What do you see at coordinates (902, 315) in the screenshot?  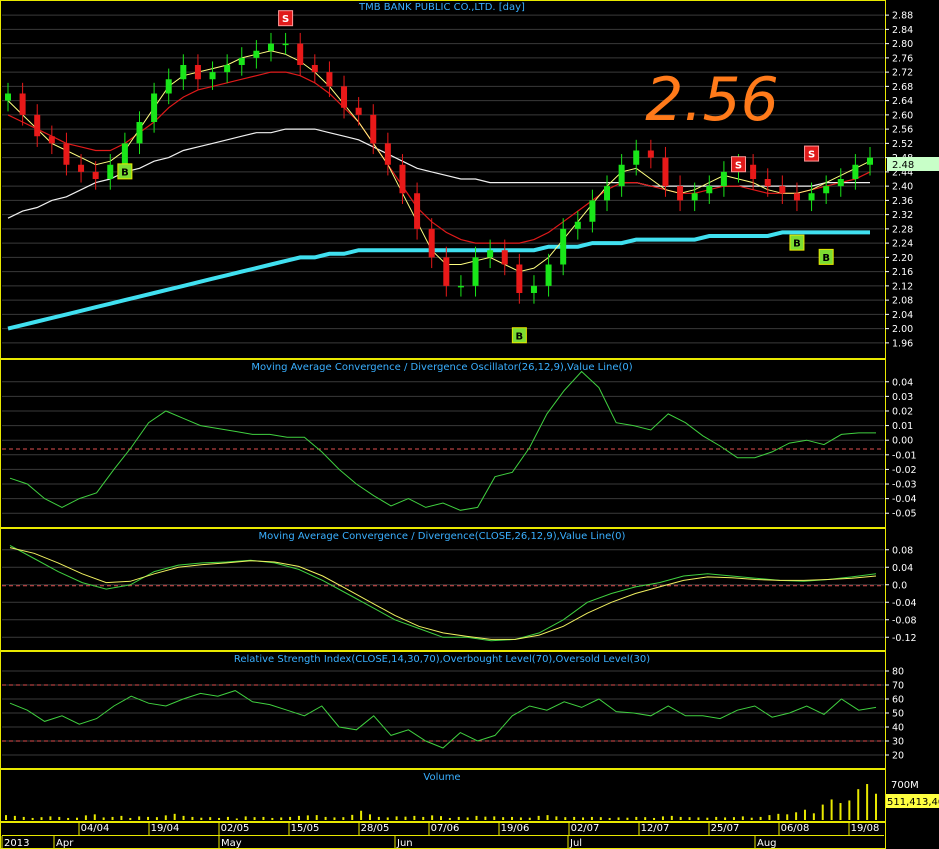 I see `price-tick-label: 2.04` at bounding box center [902, 315].